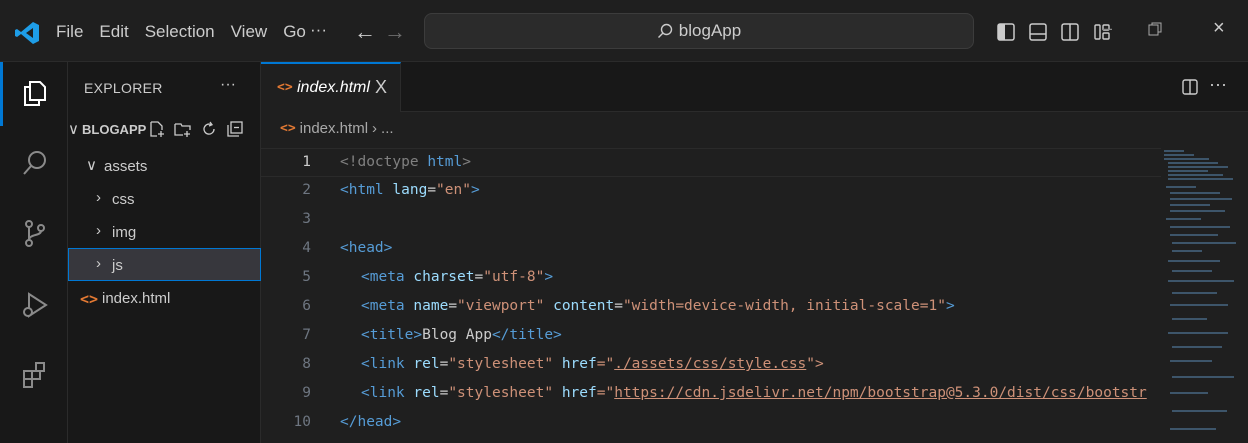 This screenshot has height=443, width=1248. What do you see at coordinates (1038, 32) in the screenshot?
I see `toggle-panel-icon` at bounding box center [1038, 32].